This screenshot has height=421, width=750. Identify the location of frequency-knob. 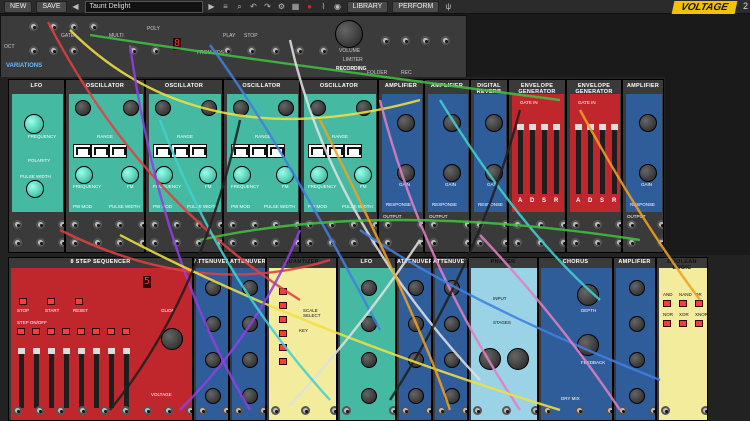
(242, 175).